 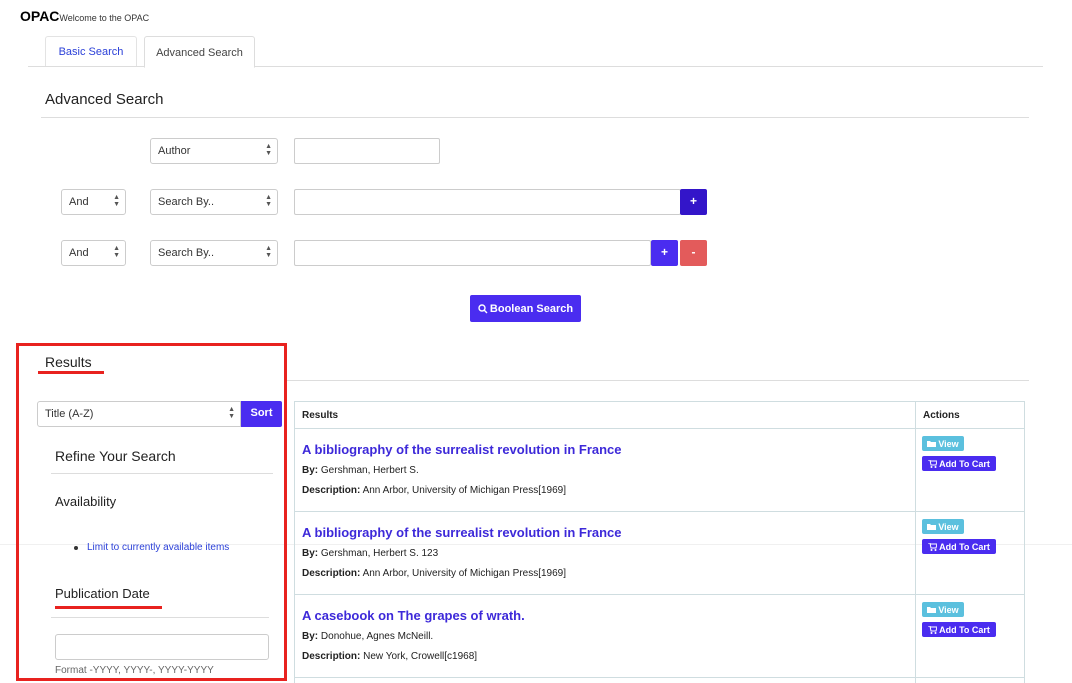 I want to click on search-icon, so click(x=483, y=308).